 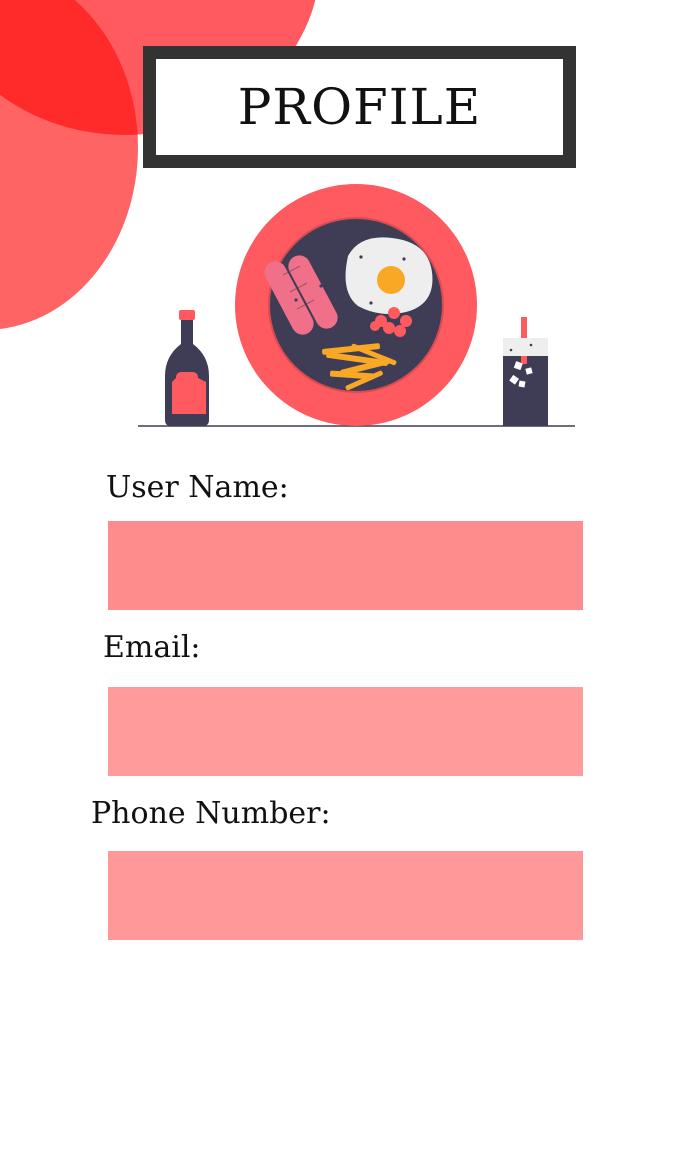 I want to click on plate-icon, so click(x=356, y=305).